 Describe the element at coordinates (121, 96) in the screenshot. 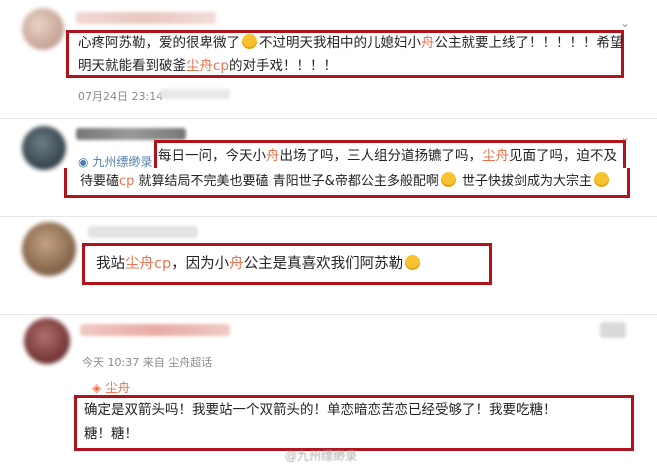

I see `timestamp: 07月24日 23:14` at that location.